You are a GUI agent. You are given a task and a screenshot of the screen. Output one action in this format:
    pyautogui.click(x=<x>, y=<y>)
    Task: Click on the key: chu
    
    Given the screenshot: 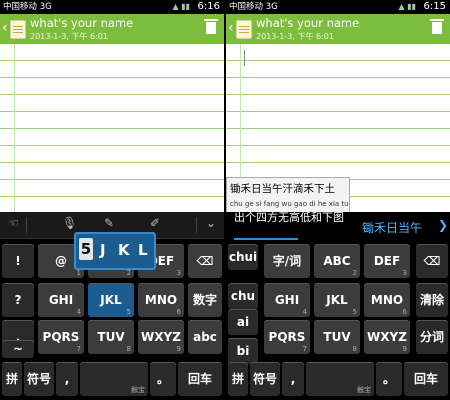 What is the action you would take?
    pyautogui.click(x=243, y=296)
    